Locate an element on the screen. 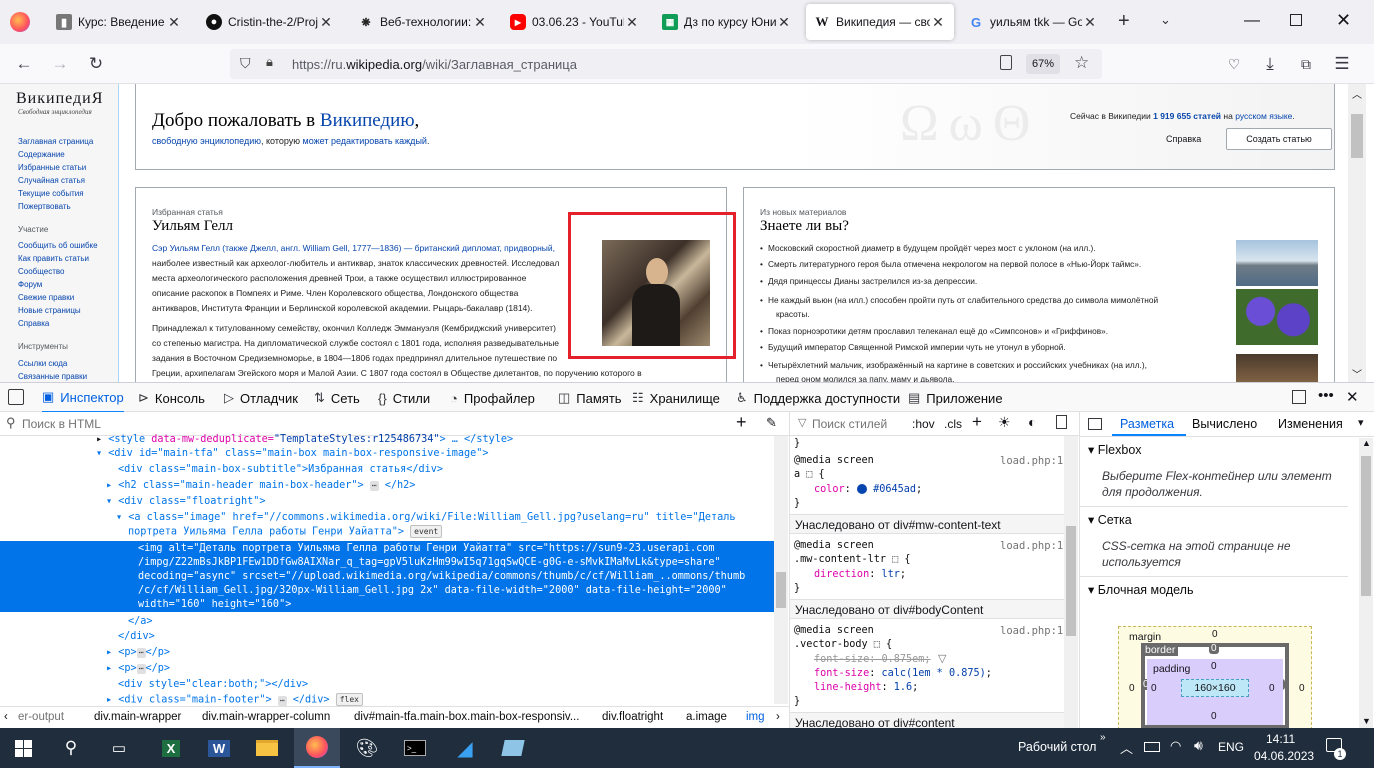 The image size is (1374, 768). lock-icon: 🔒︎ is located at coordinates (269, 62).